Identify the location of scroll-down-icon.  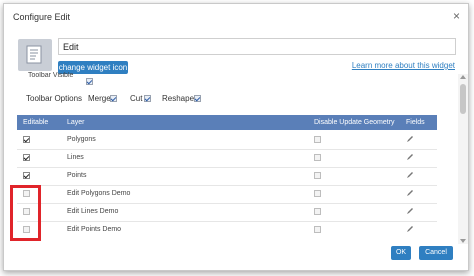
(463, 241).